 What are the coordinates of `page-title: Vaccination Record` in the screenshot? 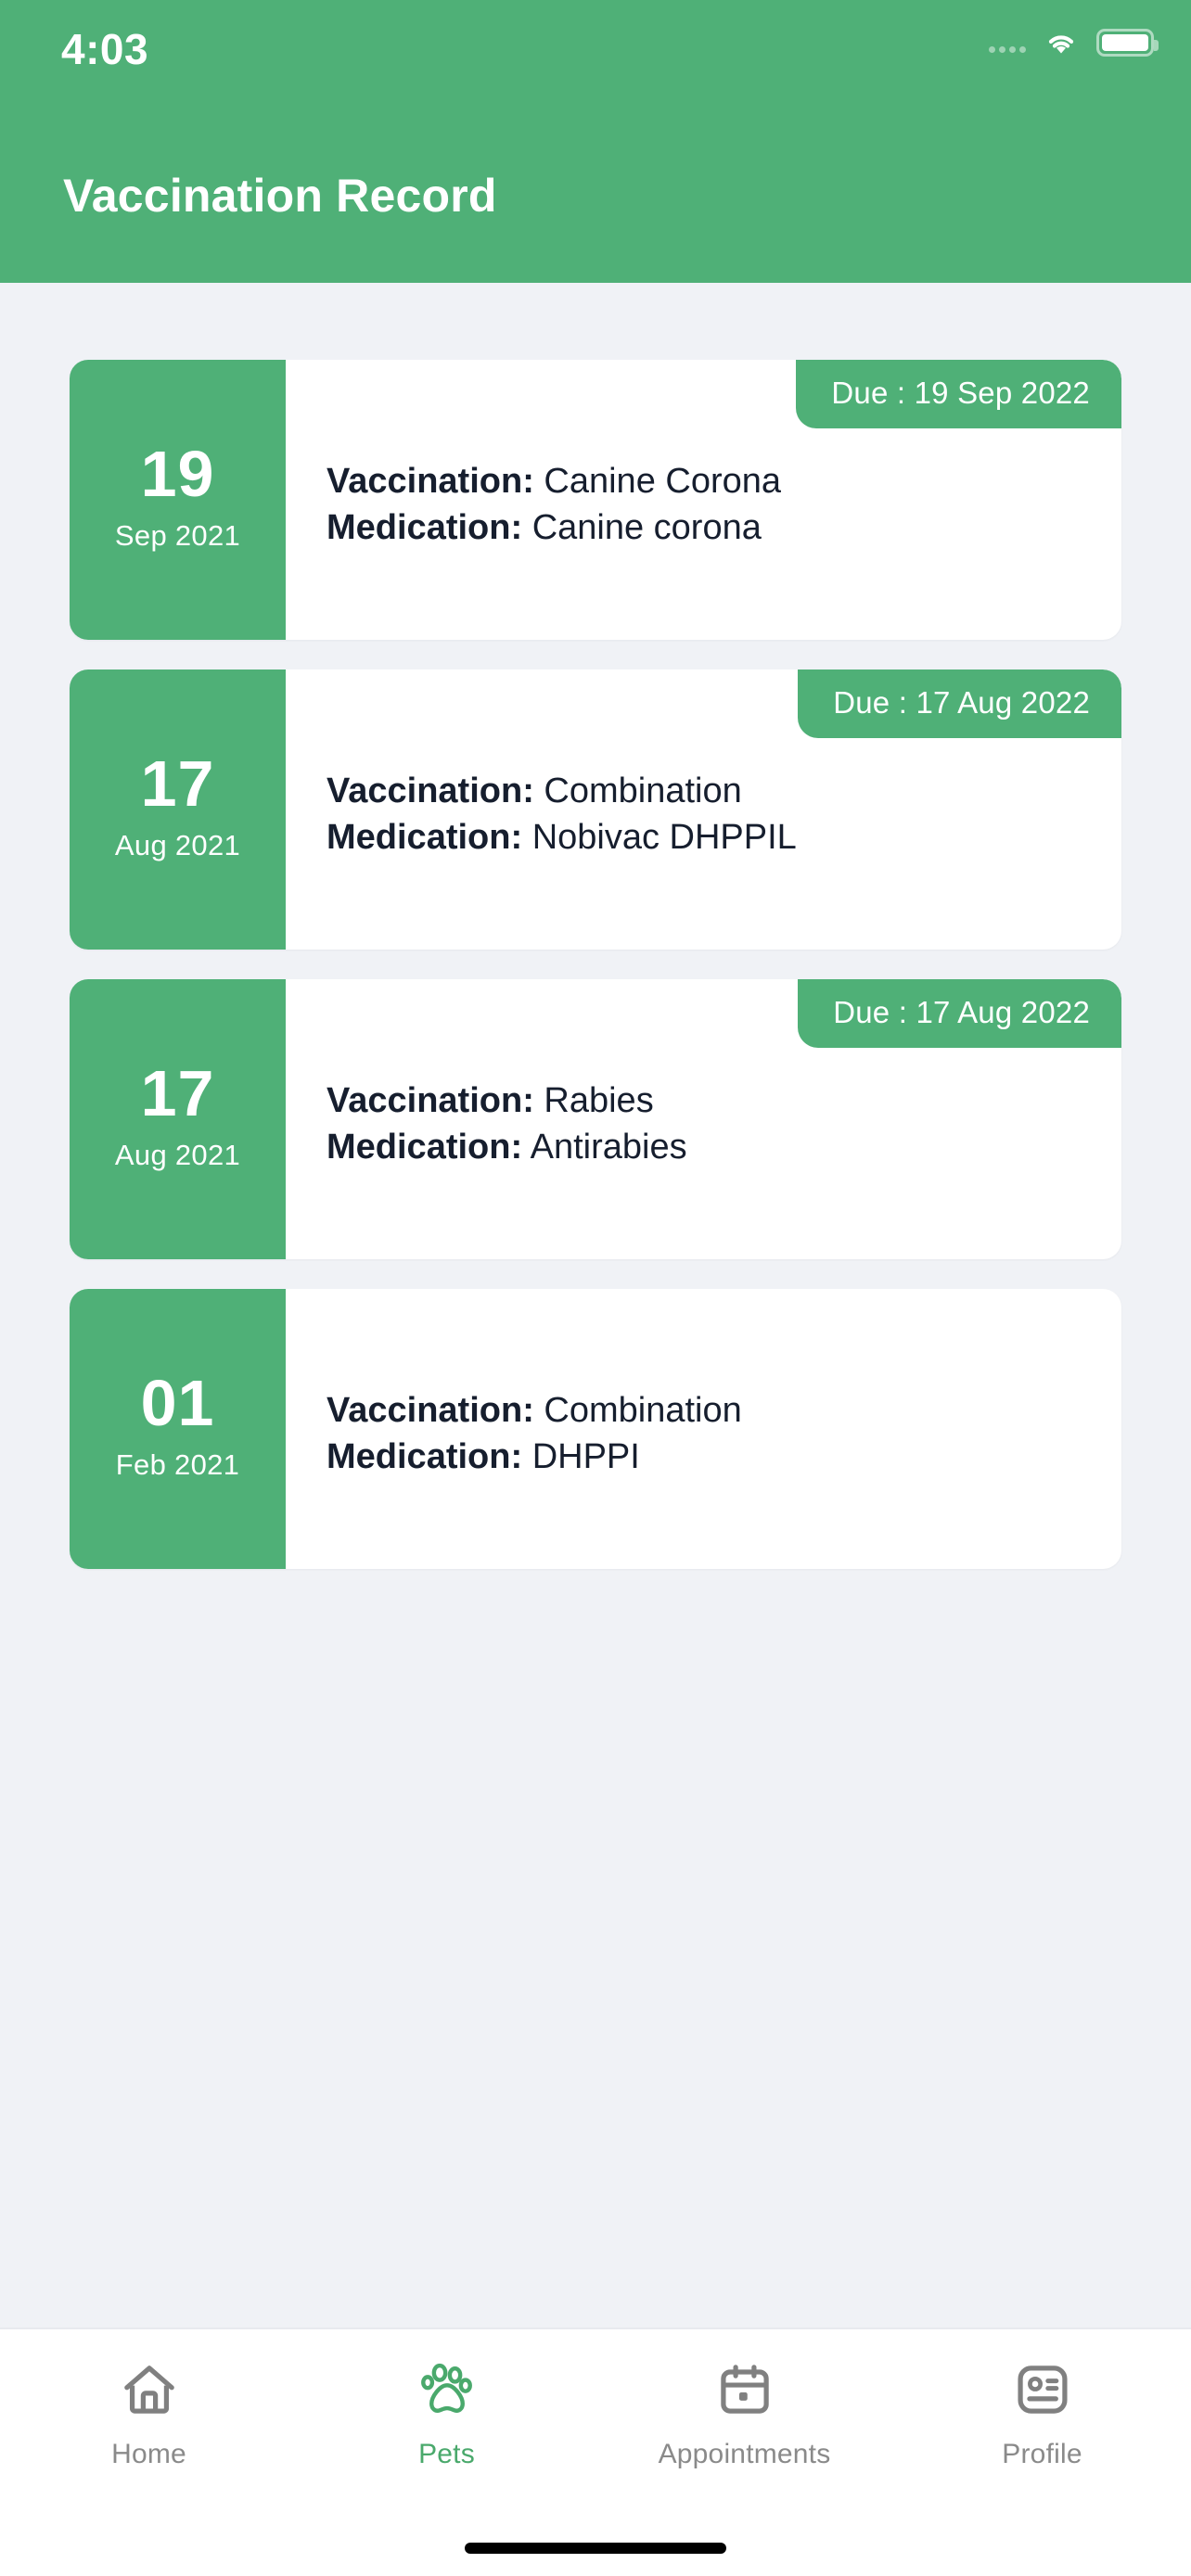 It's located at (280, 196).